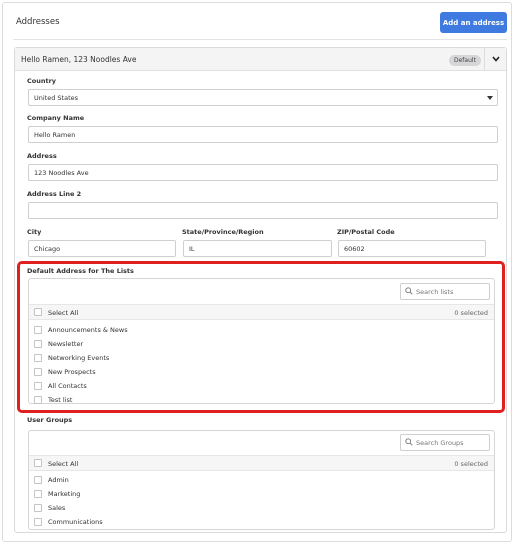 This screenshot has height=544, width=514. What do you see at coordinates (471, 313) in the screenshot?
I see `lists-selected-count: 0 selected` at bounding box center [471, 313].